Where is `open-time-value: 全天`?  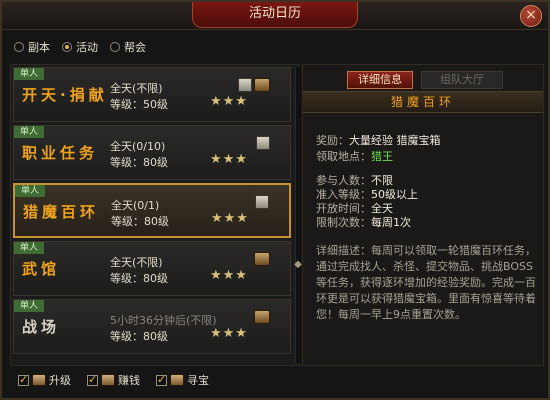 open-time-value: 全天 is located at coordinates (382, 208).